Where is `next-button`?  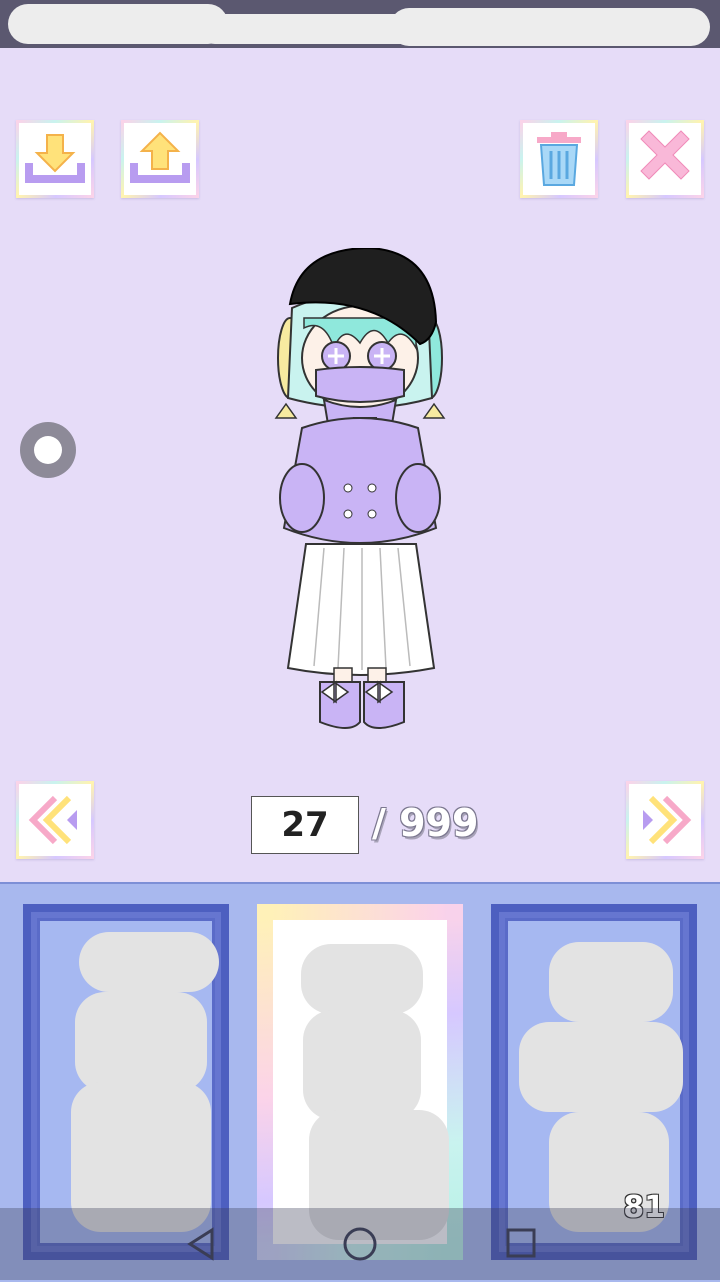 next-button is located at coordinates (665, 820).